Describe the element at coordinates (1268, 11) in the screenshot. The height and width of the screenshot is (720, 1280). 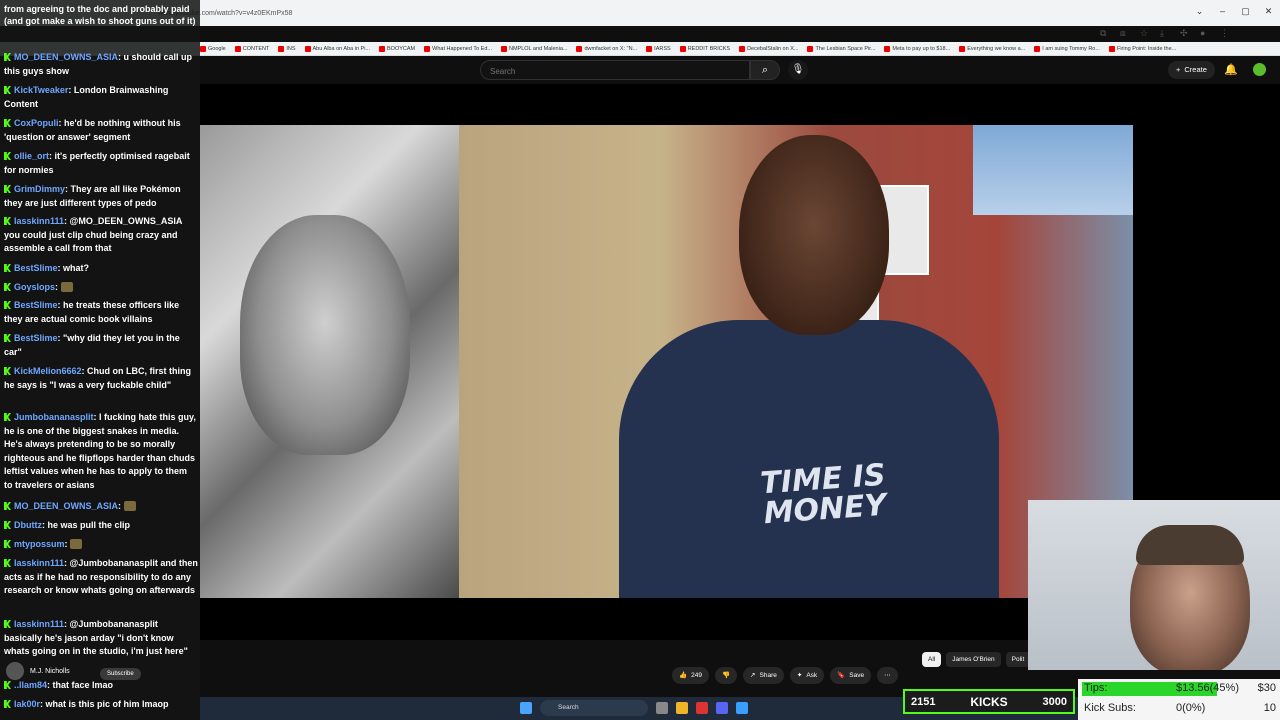
I see `close-icon: ✕` at that location.